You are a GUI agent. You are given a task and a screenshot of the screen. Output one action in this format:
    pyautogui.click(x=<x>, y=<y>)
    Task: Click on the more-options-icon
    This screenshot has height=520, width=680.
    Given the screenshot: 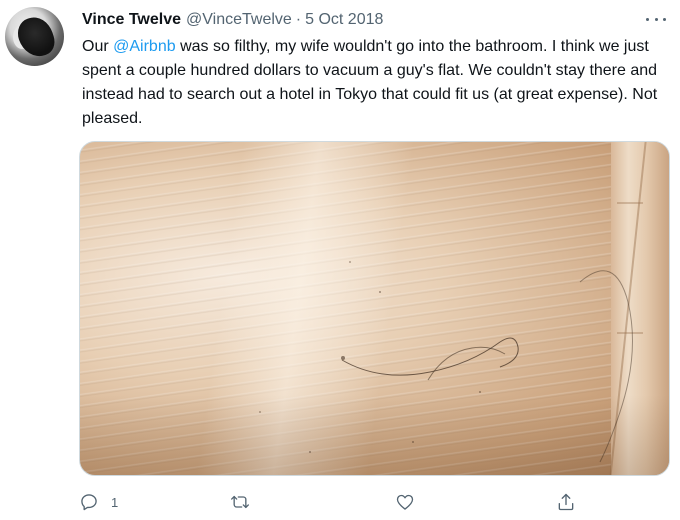 What is the action you would take?
    pyautogui.click(x=656, y=19)
    